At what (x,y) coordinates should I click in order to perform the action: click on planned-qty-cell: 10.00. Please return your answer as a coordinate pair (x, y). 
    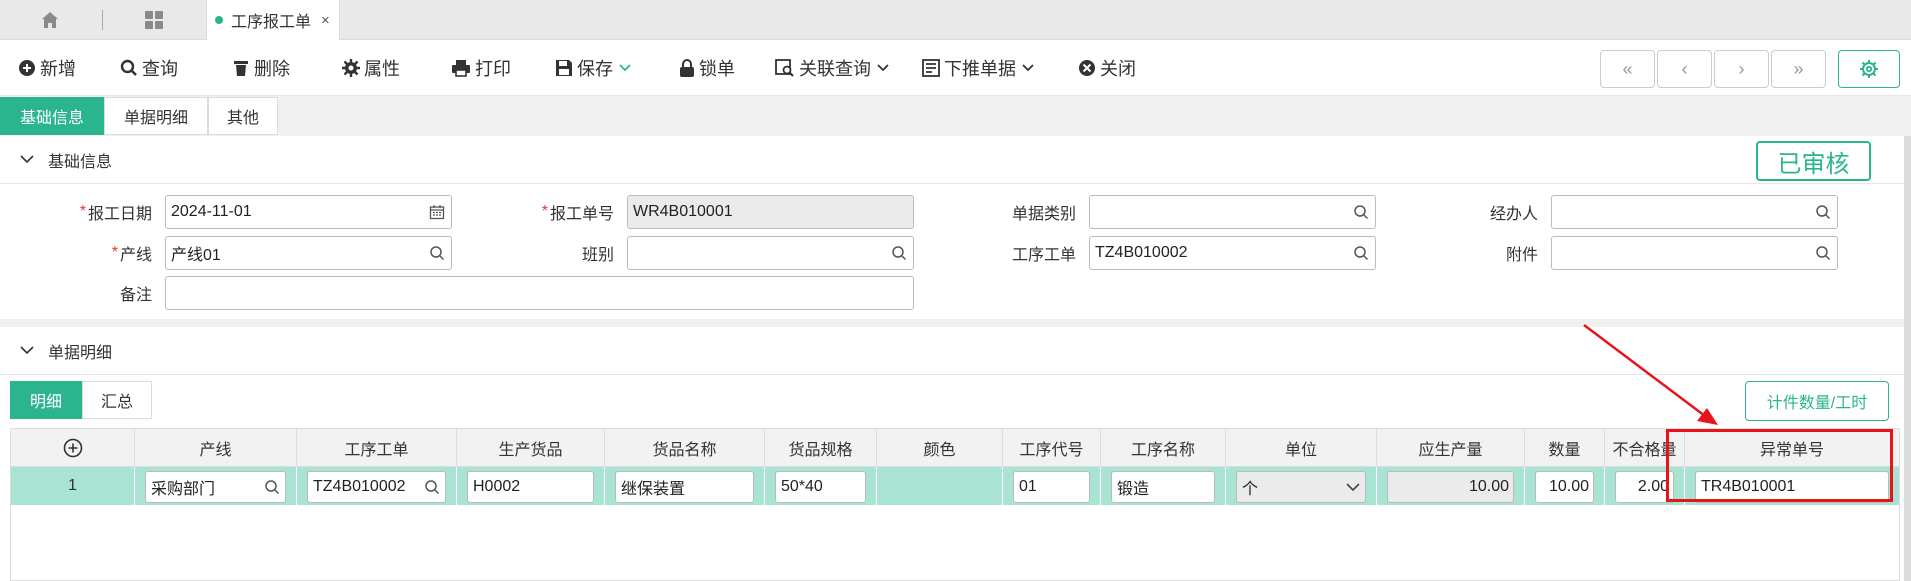
    Looking at the image, I should click on (1451, 486).